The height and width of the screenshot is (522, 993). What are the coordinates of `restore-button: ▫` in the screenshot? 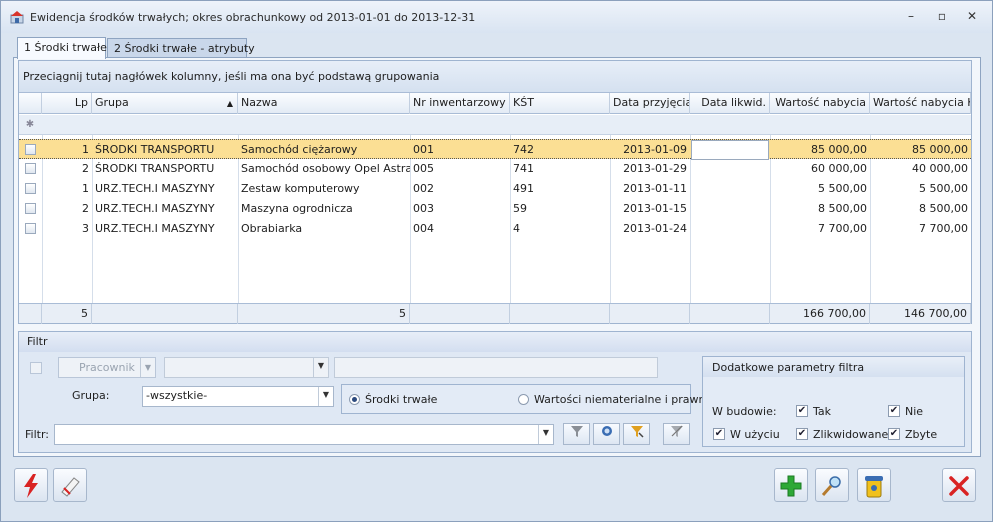 It's located at (942, 17).